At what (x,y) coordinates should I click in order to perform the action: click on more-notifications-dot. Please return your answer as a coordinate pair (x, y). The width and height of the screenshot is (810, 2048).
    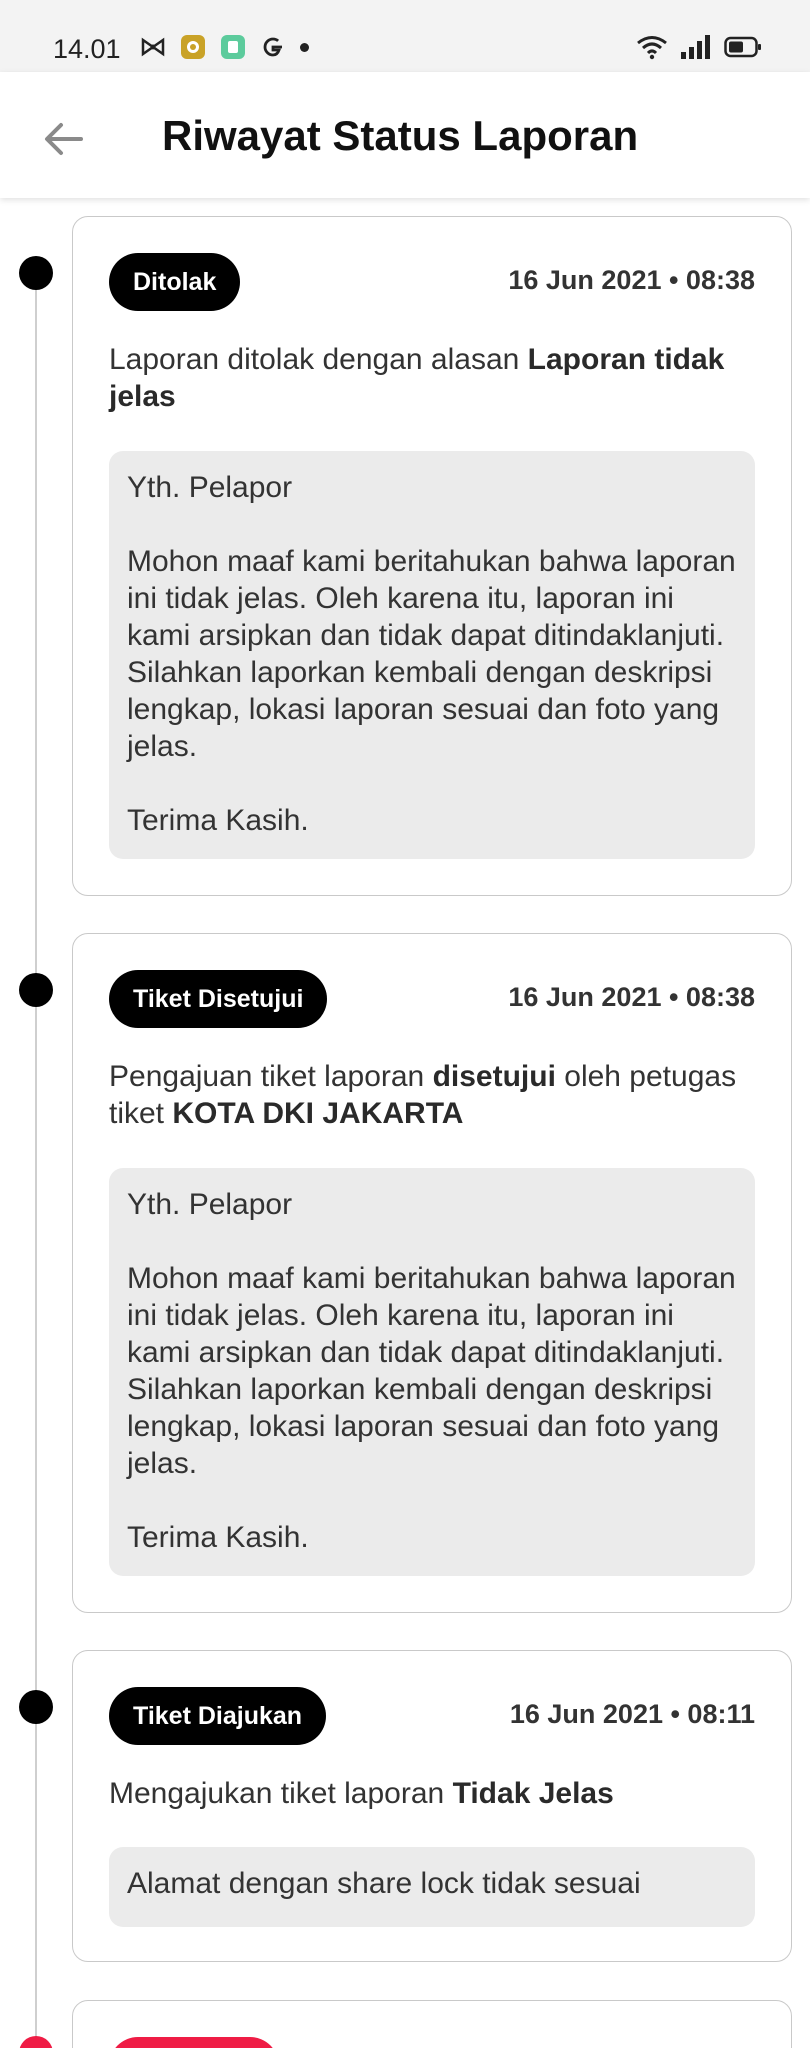
    Looking at the image, I should click on (304, 47).